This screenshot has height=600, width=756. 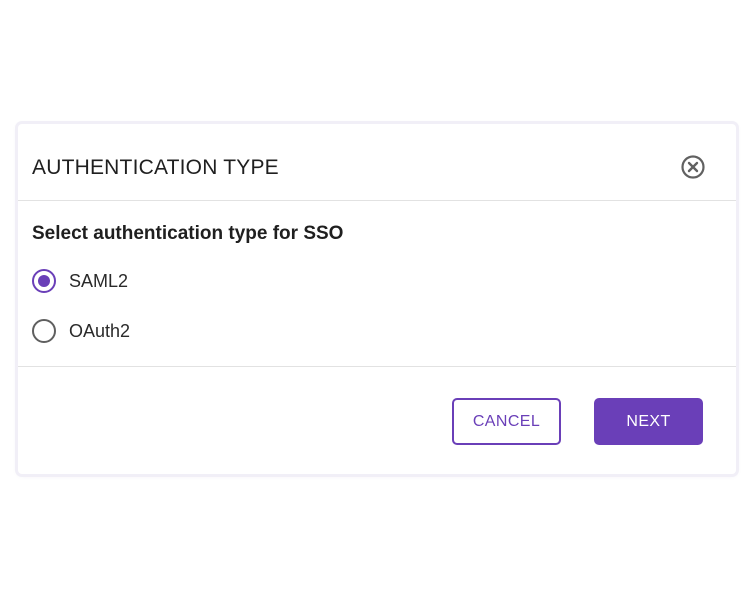 I want to click on radio-option-saml2: SAML2, so click(x=80, y=281).